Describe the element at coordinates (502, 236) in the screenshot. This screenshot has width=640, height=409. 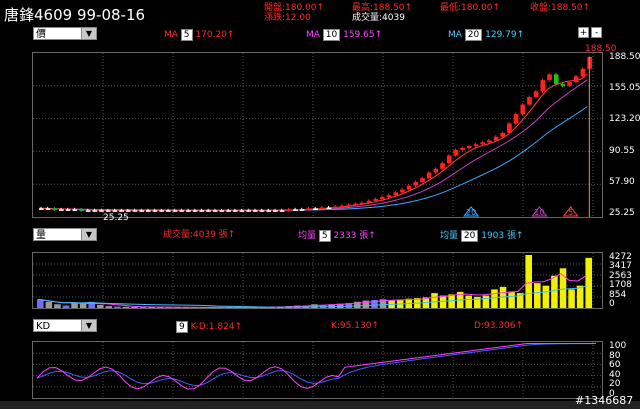
I see `avg20-value: 1903 張↑` at that location.